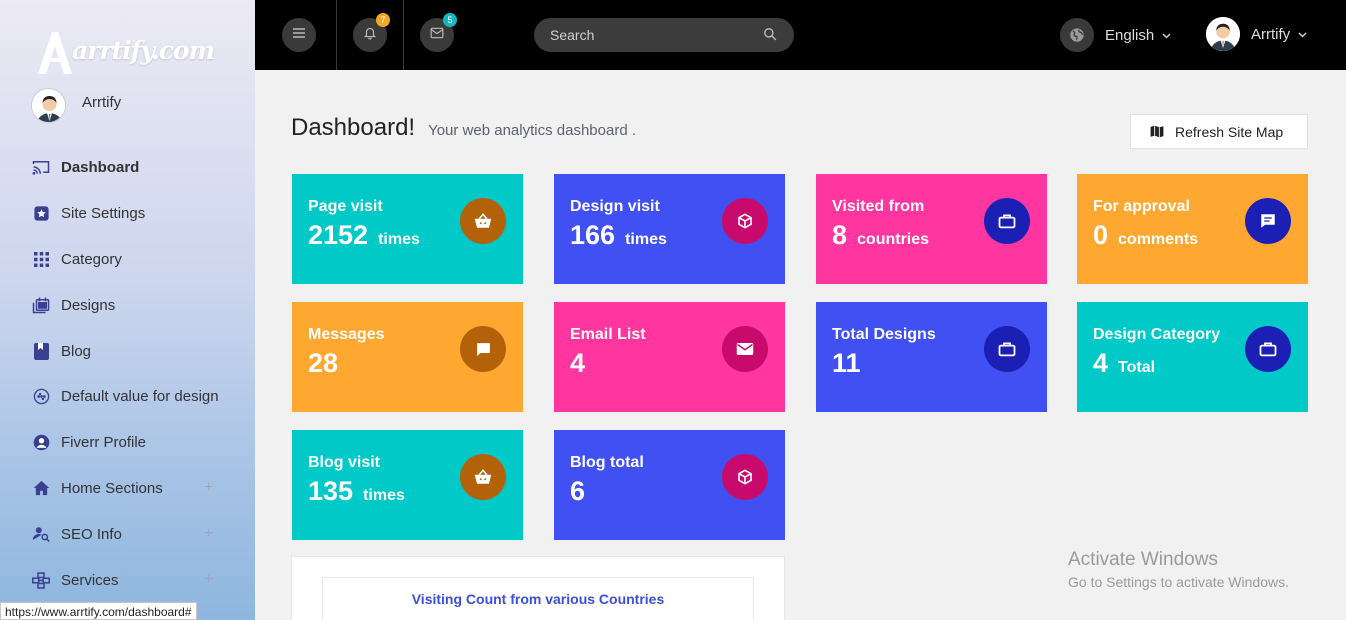 This screenshot has width=1346, height=620. I want to click on card-value: 6, so click(578, 491).